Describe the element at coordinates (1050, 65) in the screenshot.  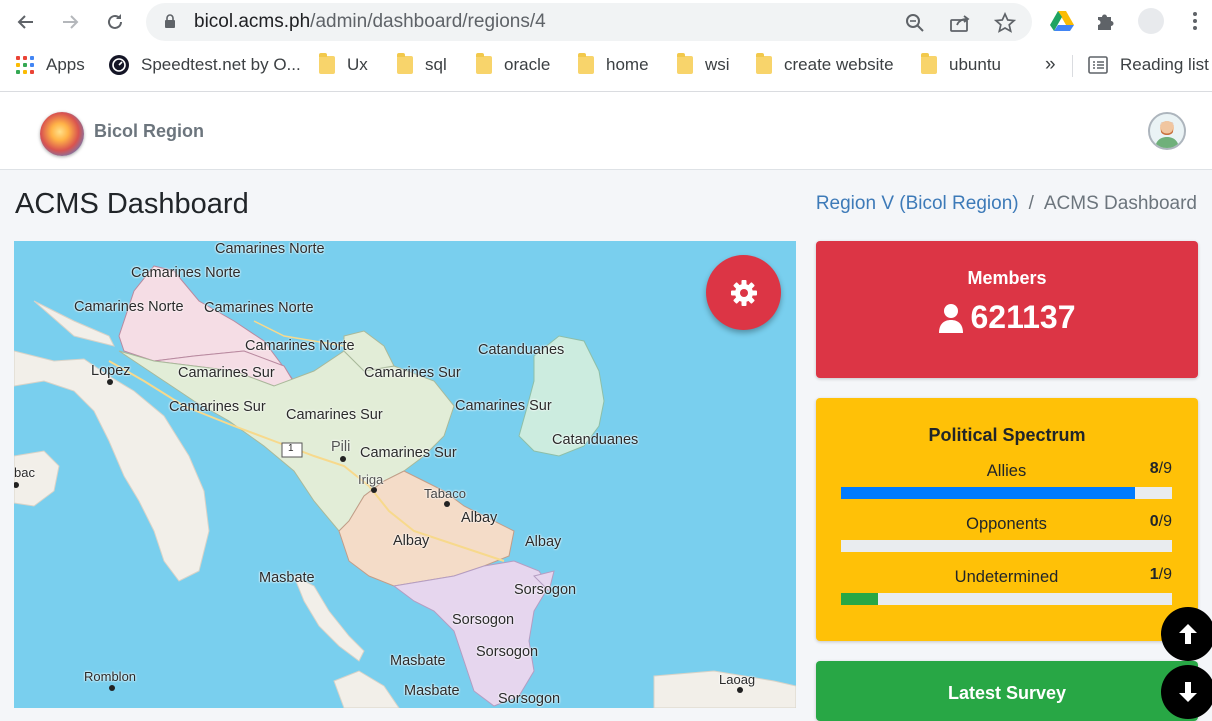
I see `bookmarks-overflow-button: »` at that location.